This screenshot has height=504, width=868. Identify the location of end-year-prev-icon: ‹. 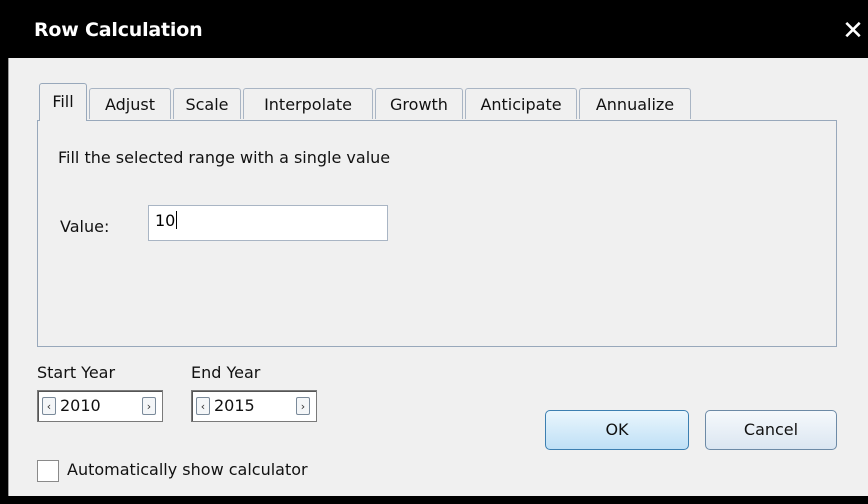
(203, 406).